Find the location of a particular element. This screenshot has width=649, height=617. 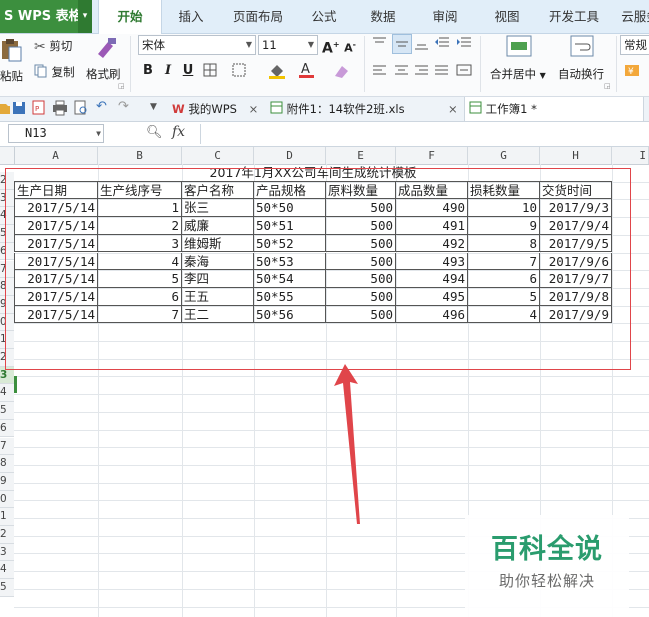

paste-button: 粘贴 is located at coordinates (11, 76).